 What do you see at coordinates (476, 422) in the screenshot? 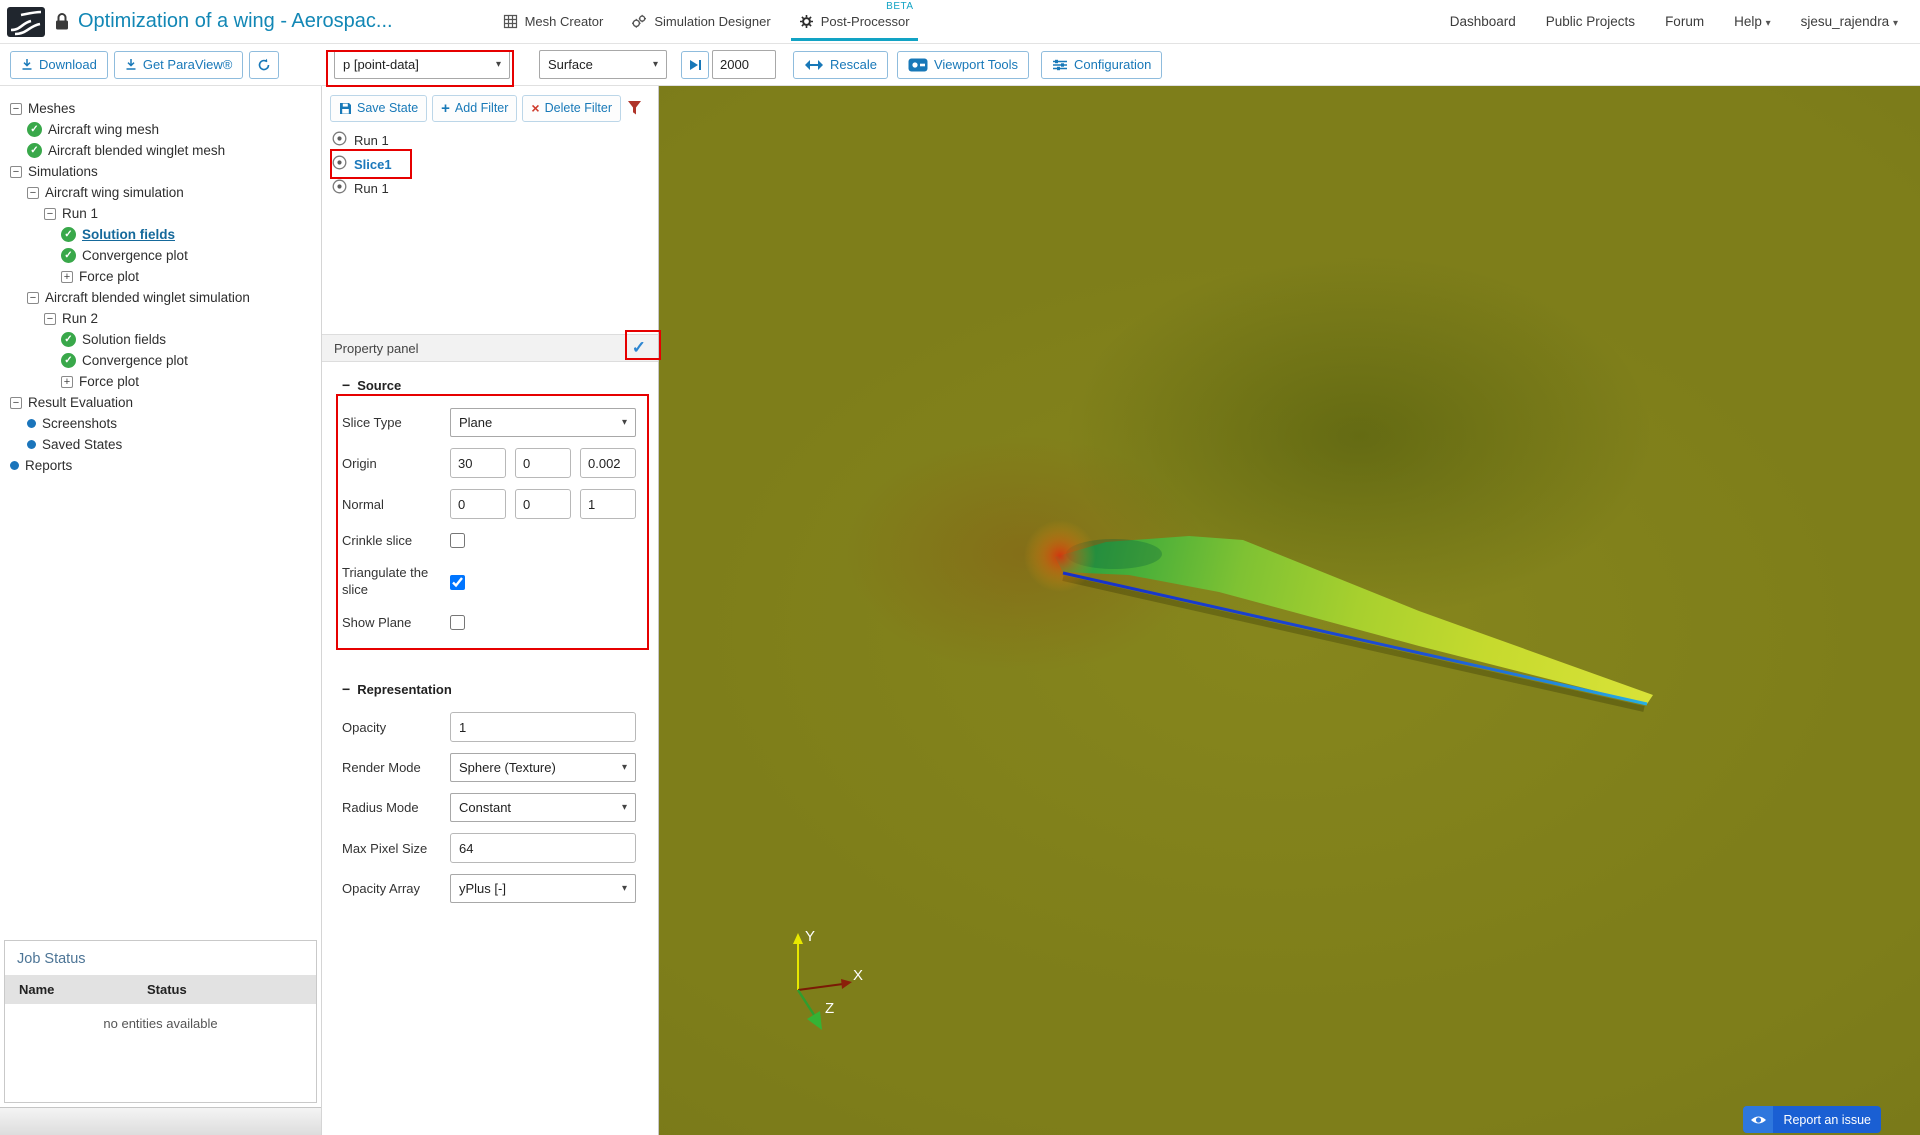
I see `slice-type-value: Plane` at bounding box center [476, 422].